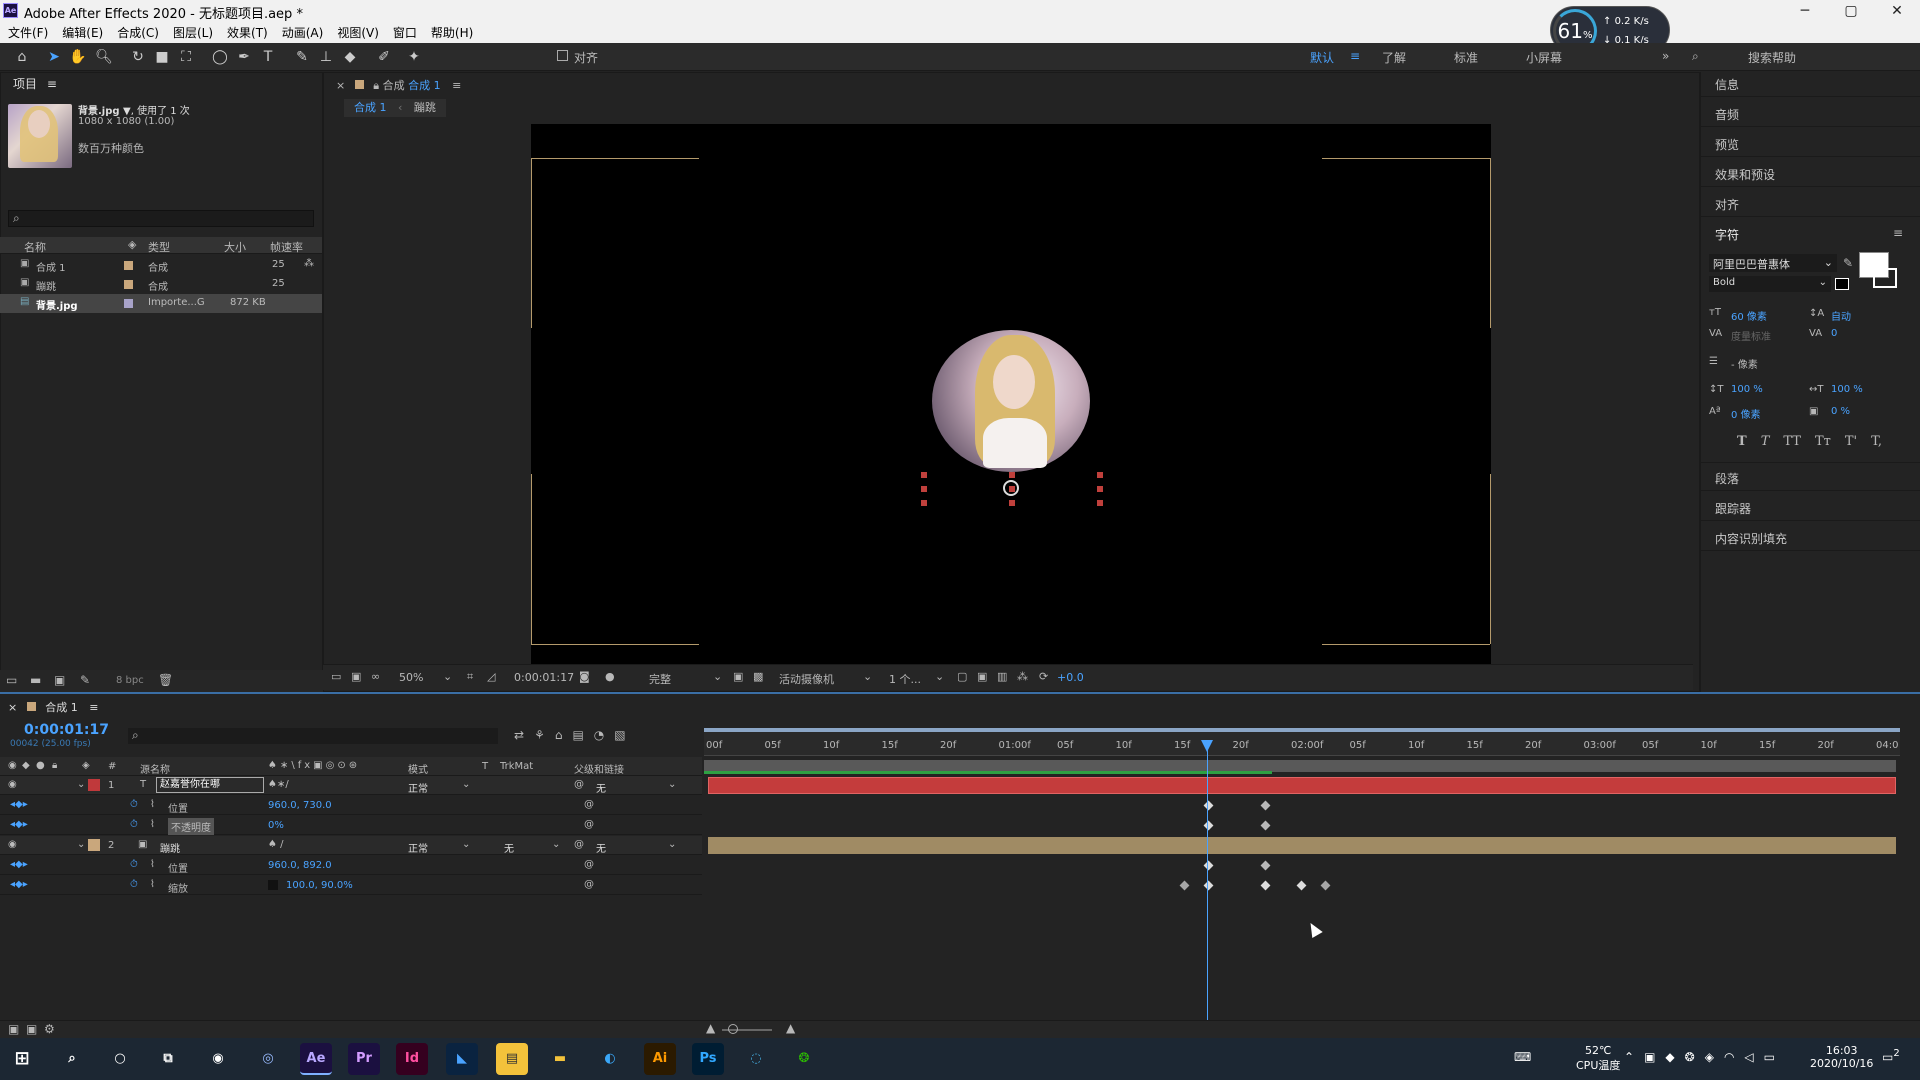 This screenshot has width=1920, height=1080. I want to click on input-method-icon: ▭, so click(1769, 1057).